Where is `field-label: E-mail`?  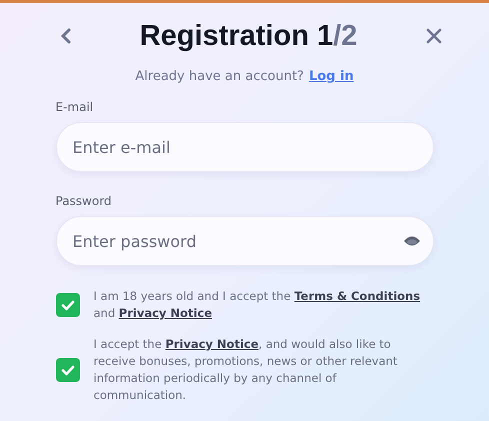
field-label: E-mail is located at coordinates (75, 107).